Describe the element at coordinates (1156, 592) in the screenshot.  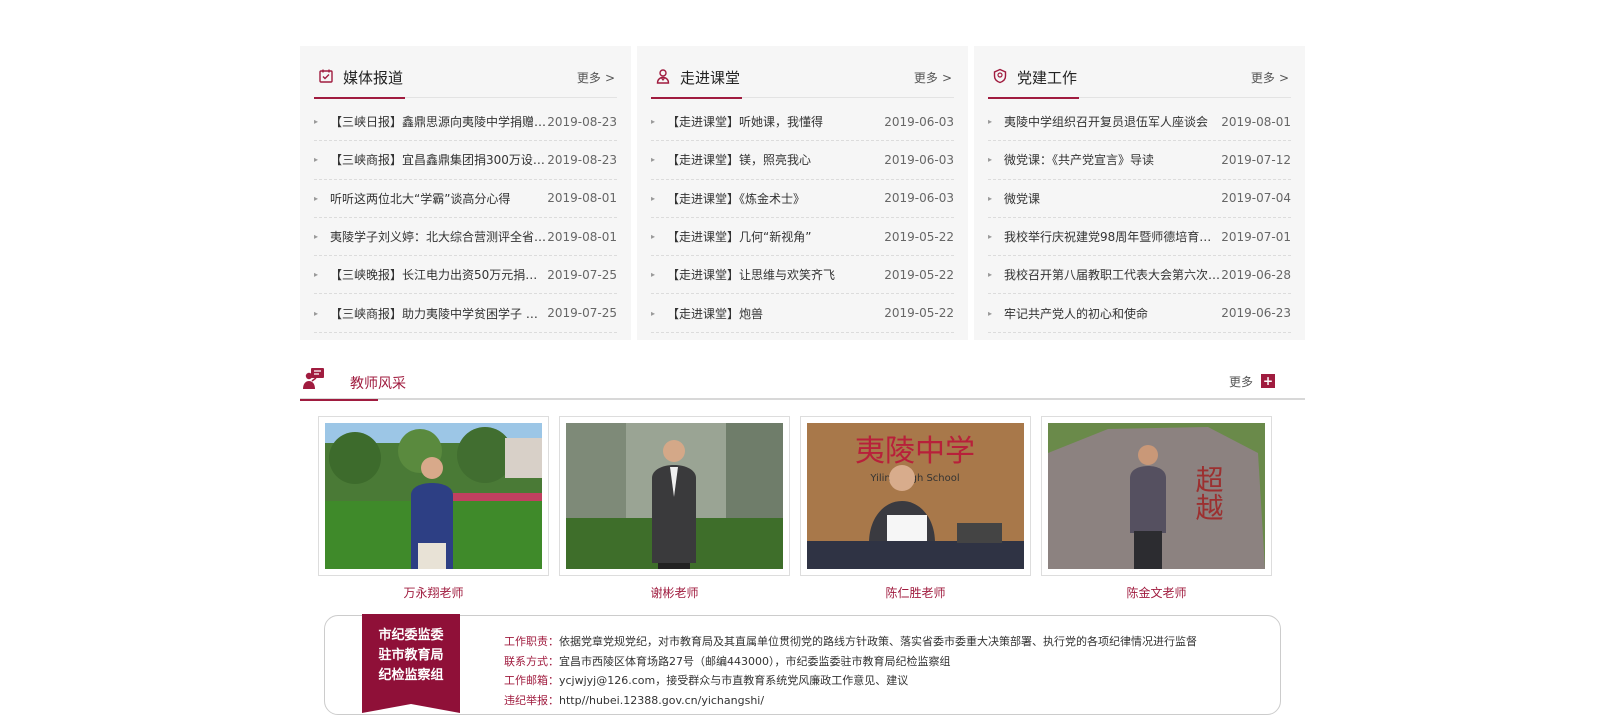
I see `teacher-name: 陈金文老师` at that location.